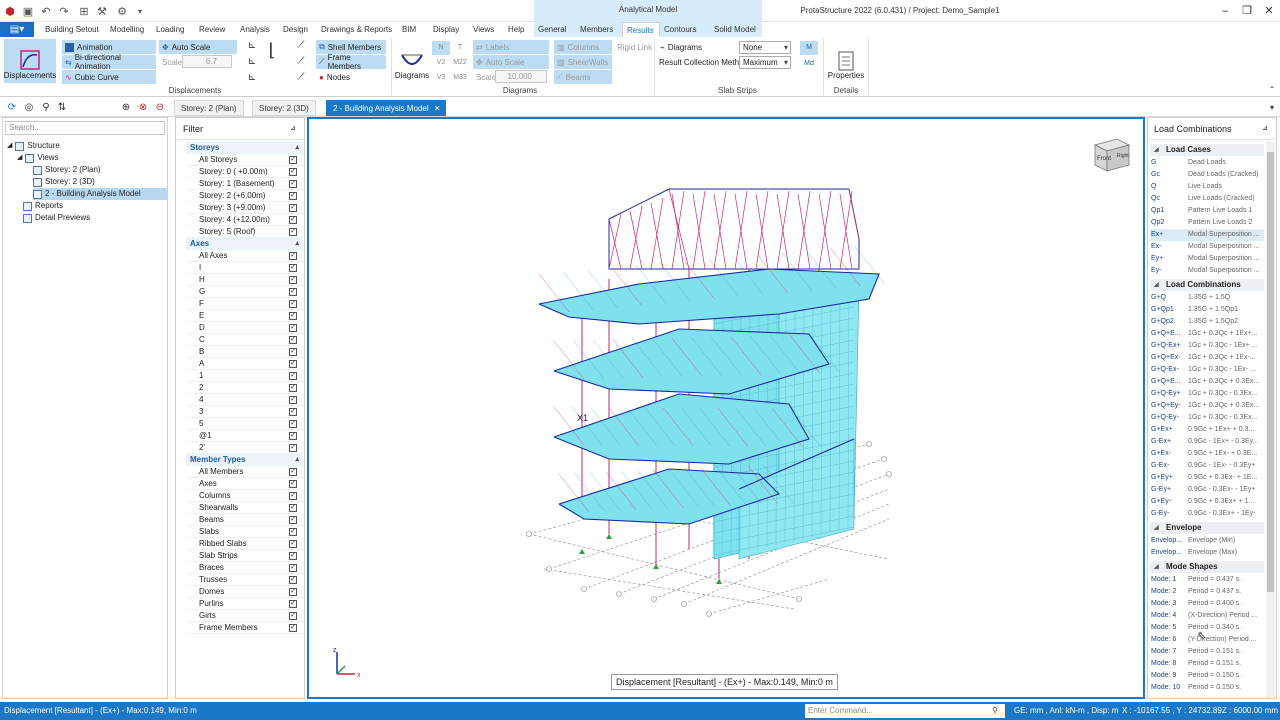 The height and width of the screenshot is (720, 1280). I want to click on tab-views: Views, so click(483, 29).